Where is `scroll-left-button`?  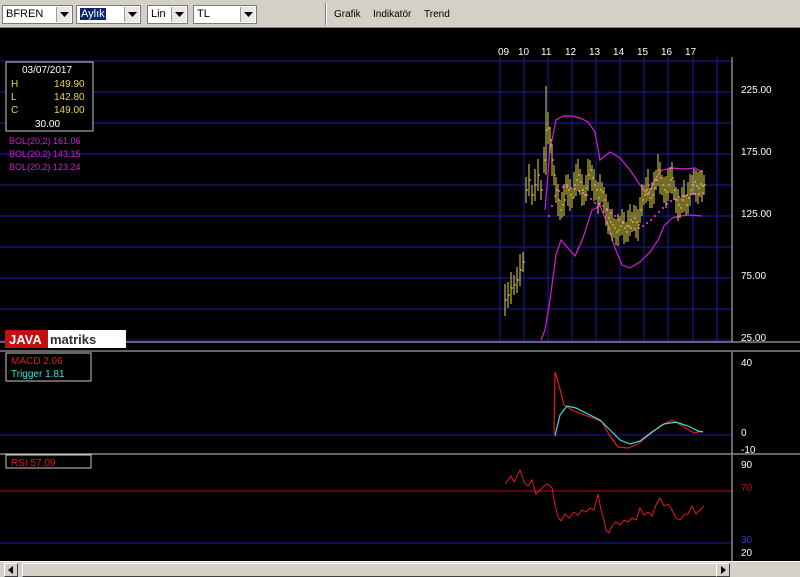 scroll-left-button is located at coordinates (11, 570).